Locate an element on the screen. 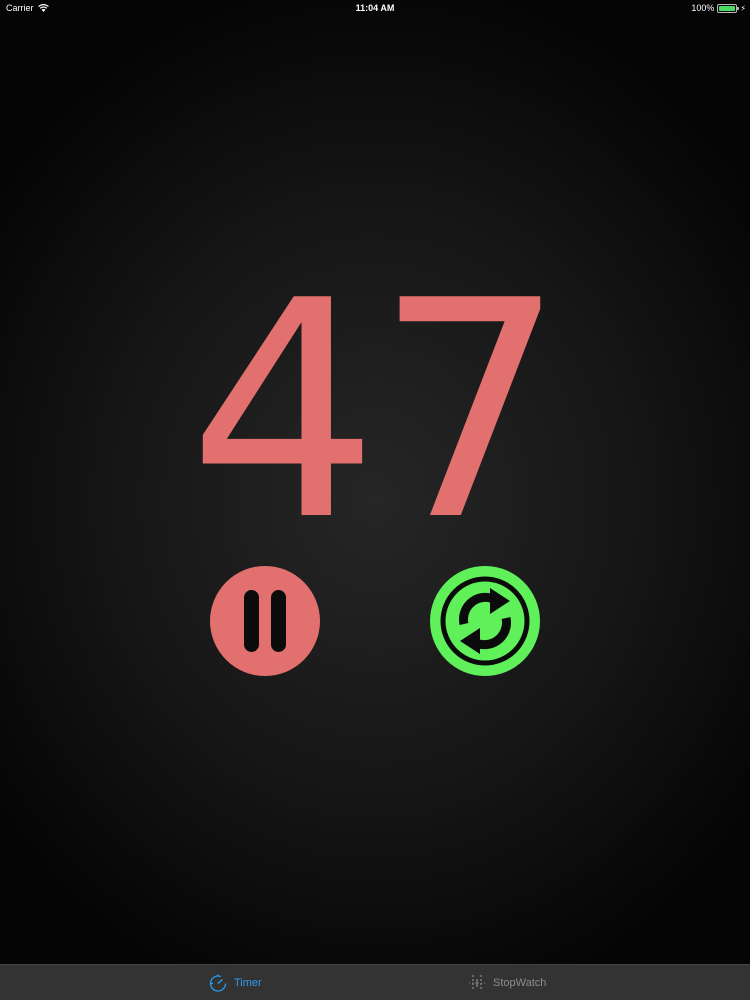  tab-stopwatch-label: StopWatch is located at coordinates (520, 983).